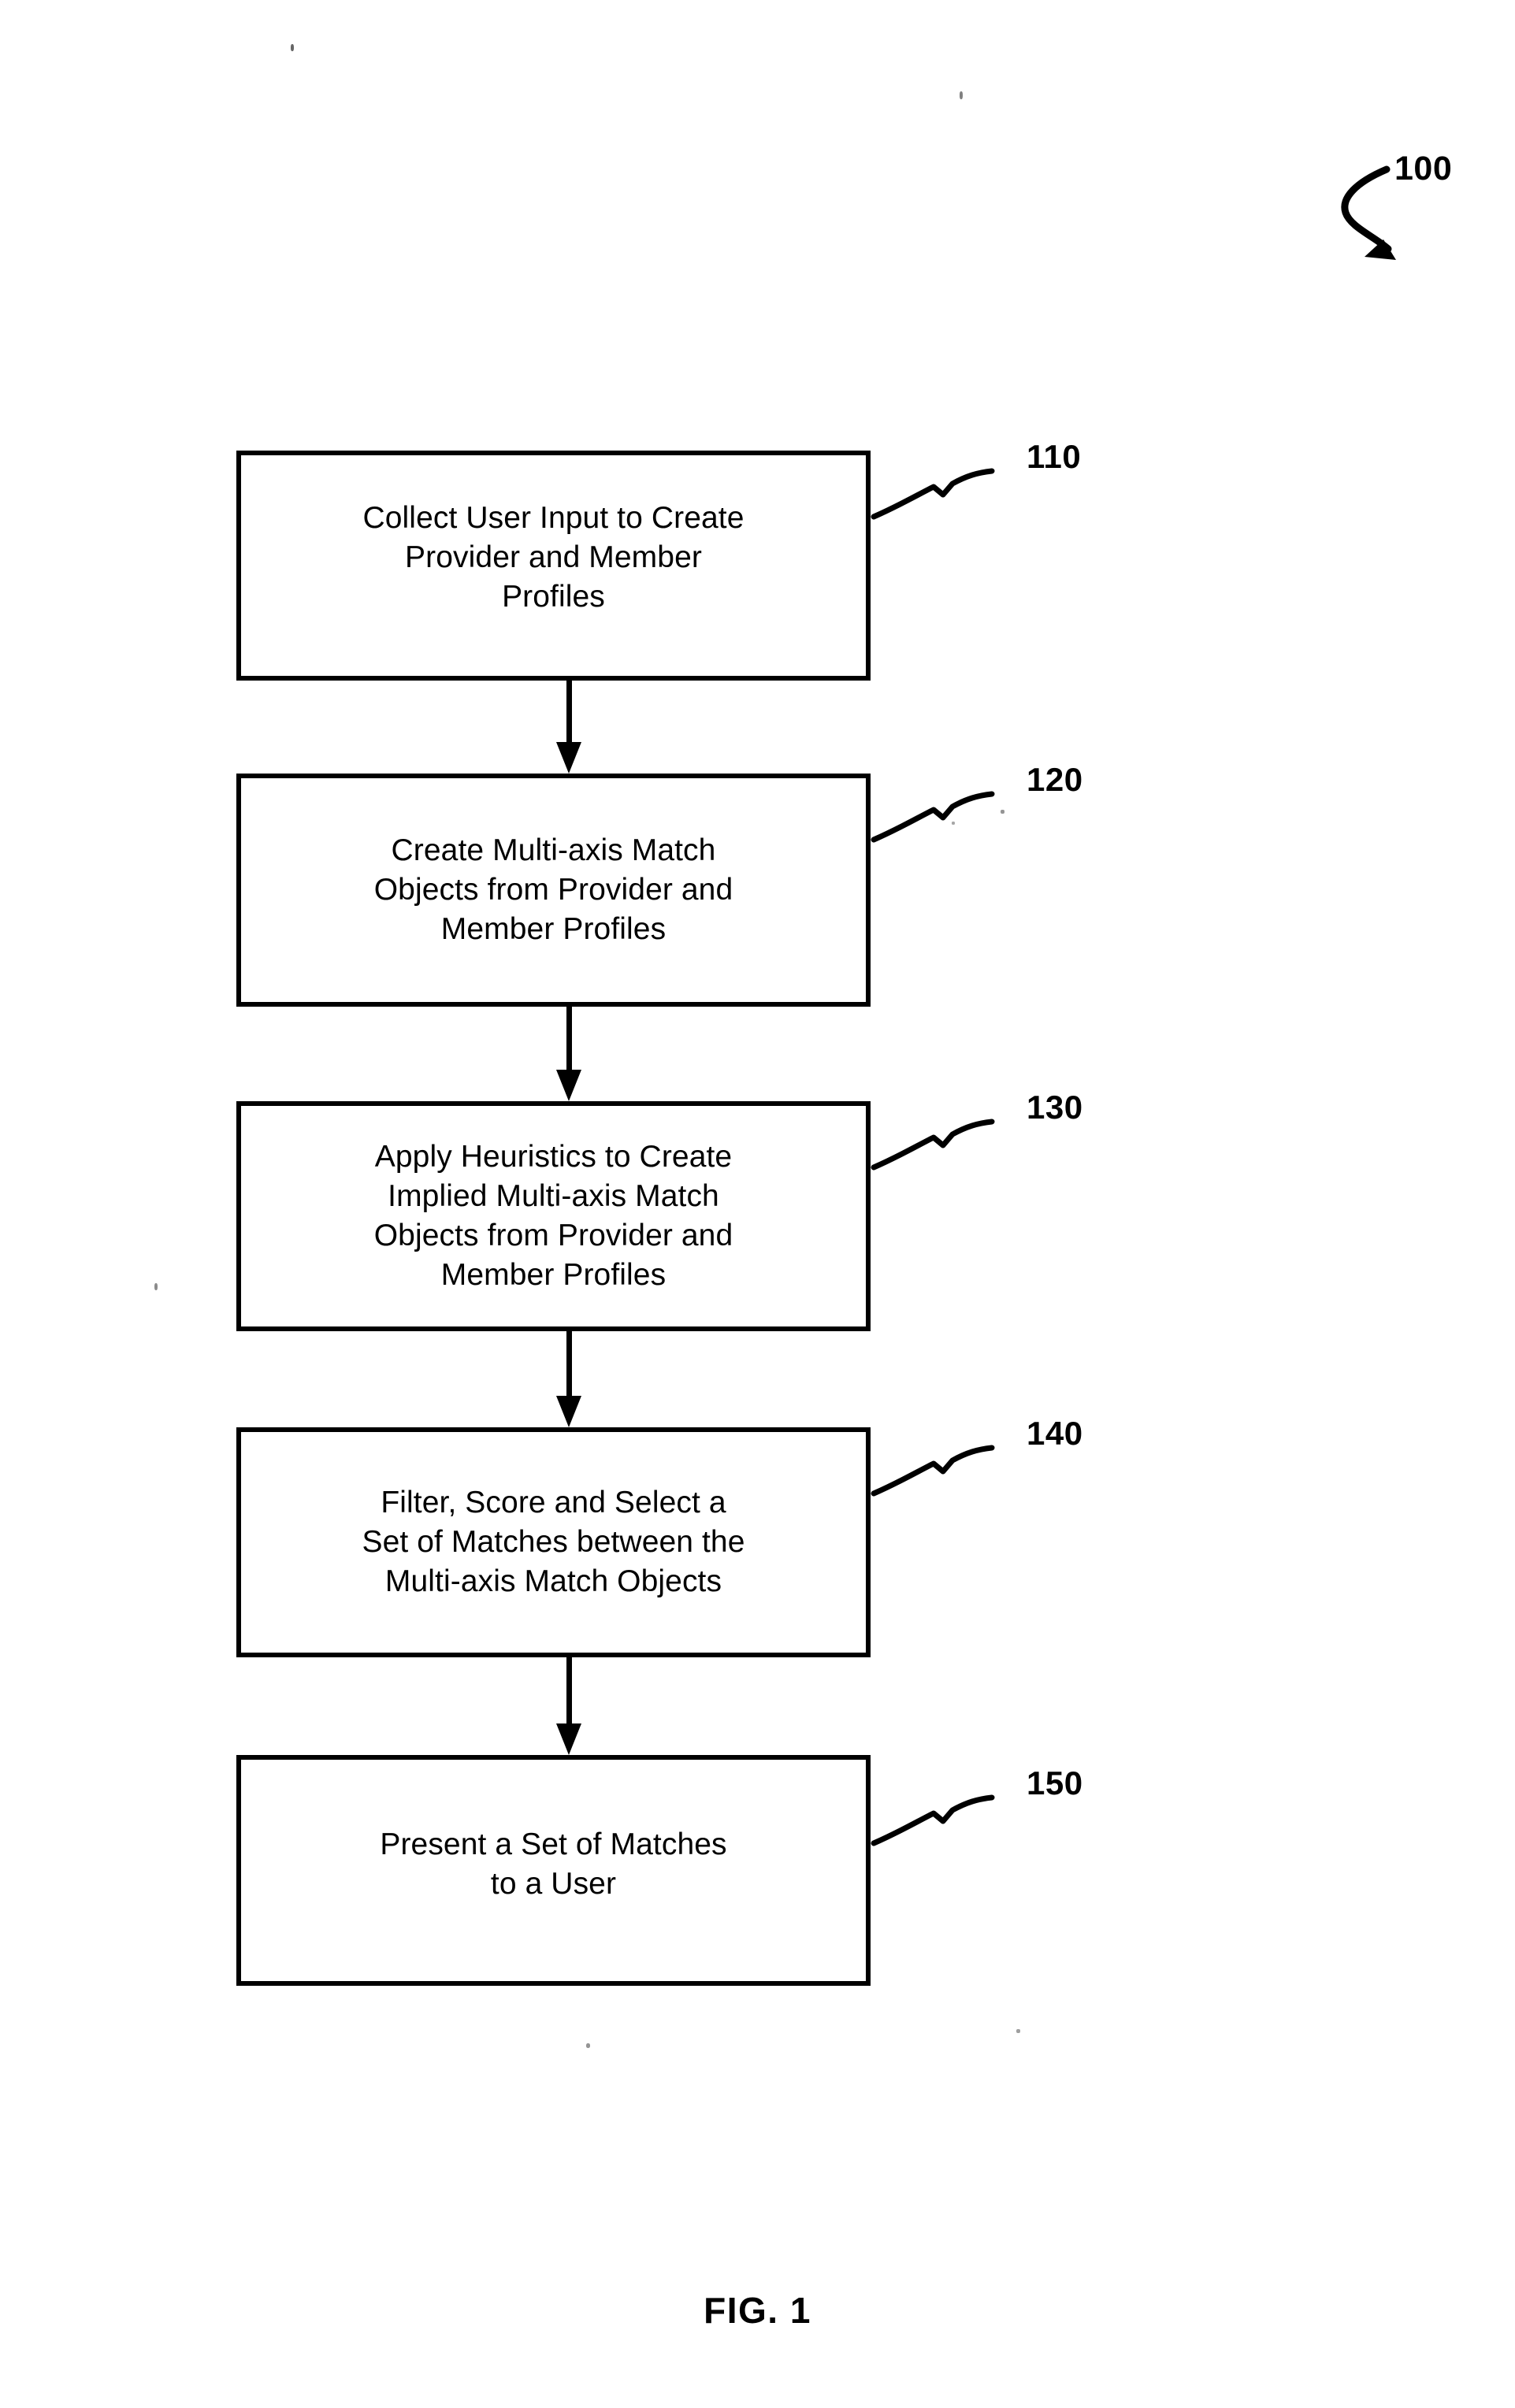 The height and width of the screenshot is (2408, 1515). I want to click on reference-number-150: 150, so click(1055, 1782).